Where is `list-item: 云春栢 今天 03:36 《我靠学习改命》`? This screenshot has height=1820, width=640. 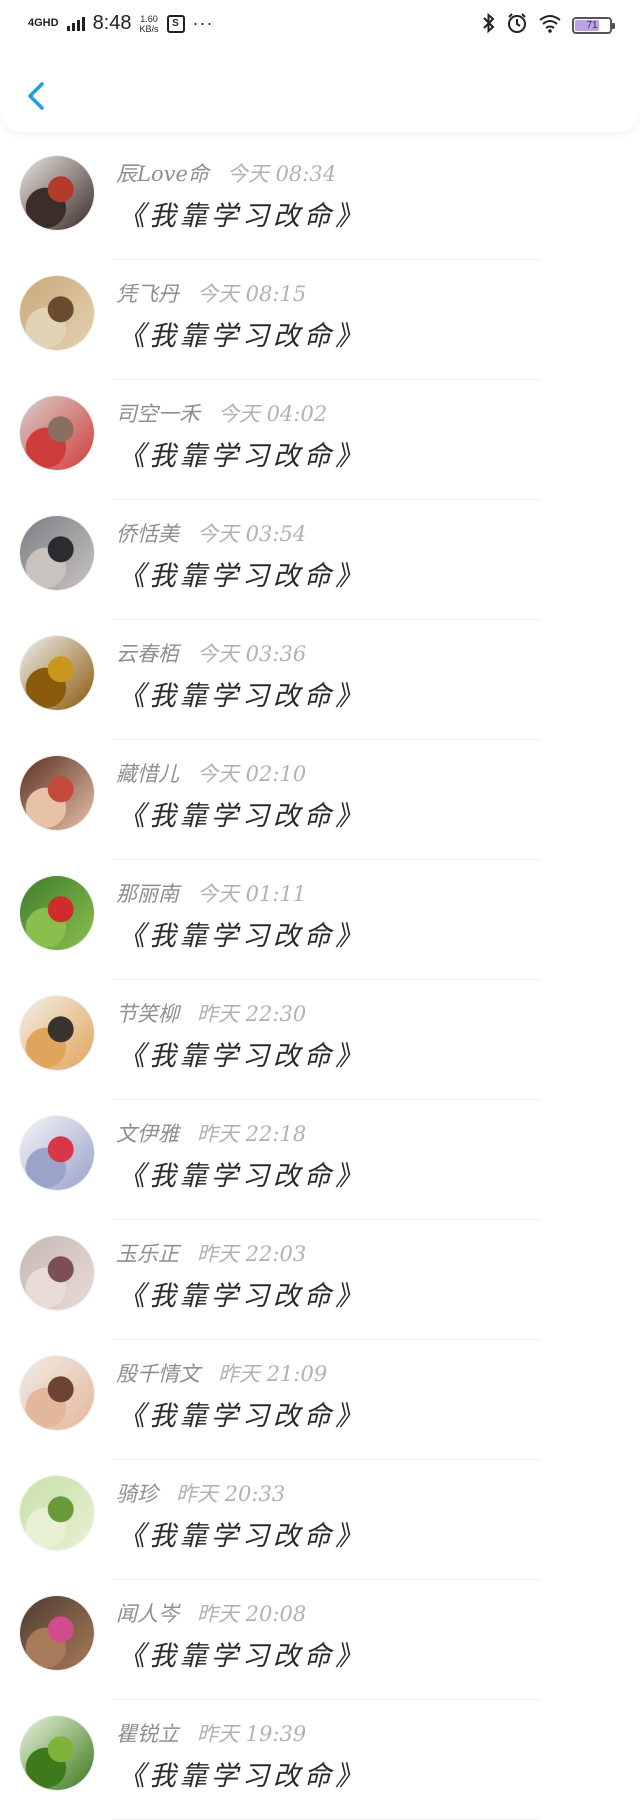
list-item: 云春栢 今天 03:36 《我靠学习改命》 is located at coordinates (320, 680).